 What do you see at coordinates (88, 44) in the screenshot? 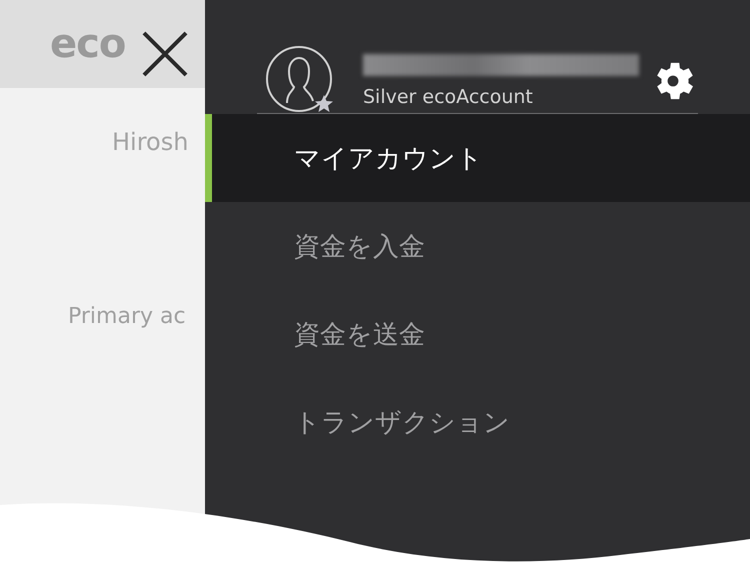
I see `logo: eco` at bounding box center [88, 44].